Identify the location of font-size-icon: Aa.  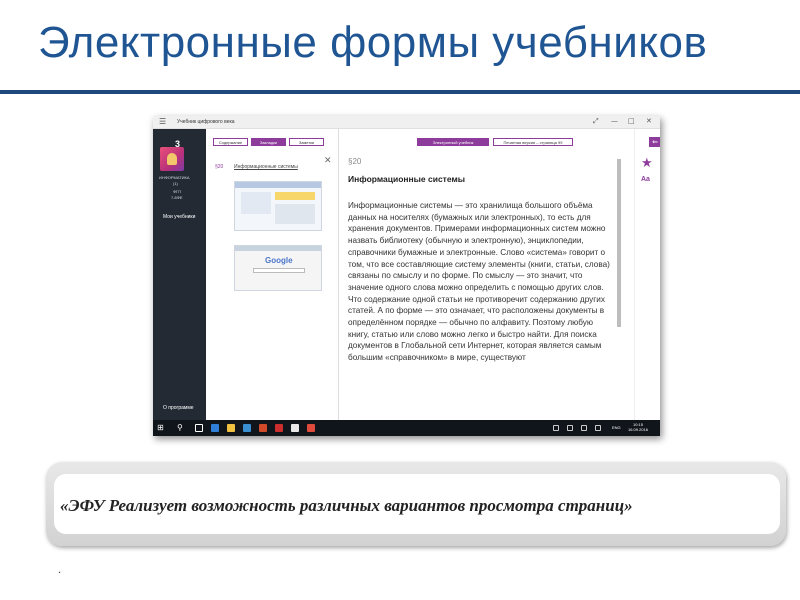
(645, 179).